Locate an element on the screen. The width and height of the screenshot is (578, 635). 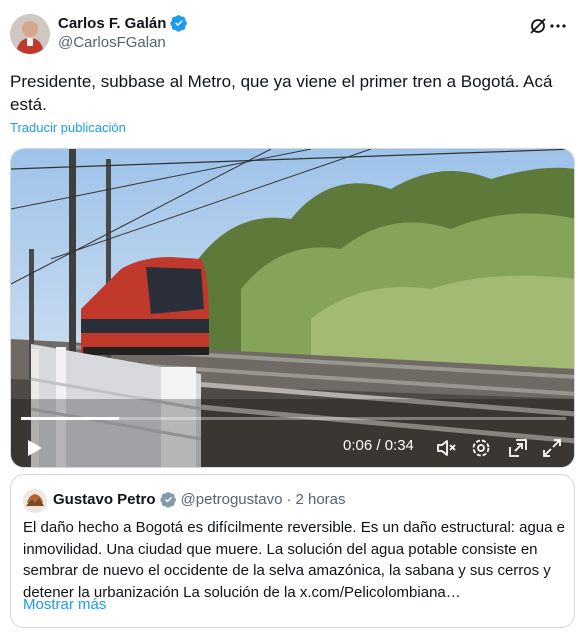
quoted-author-row: Gustavo Petro @petrogustavo · 2 horas is located at coordinates (199, 499).